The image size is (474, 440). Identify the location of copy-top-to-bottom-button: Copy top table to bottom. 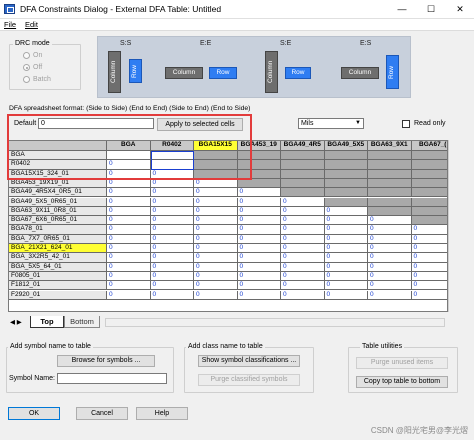
(402, 382).